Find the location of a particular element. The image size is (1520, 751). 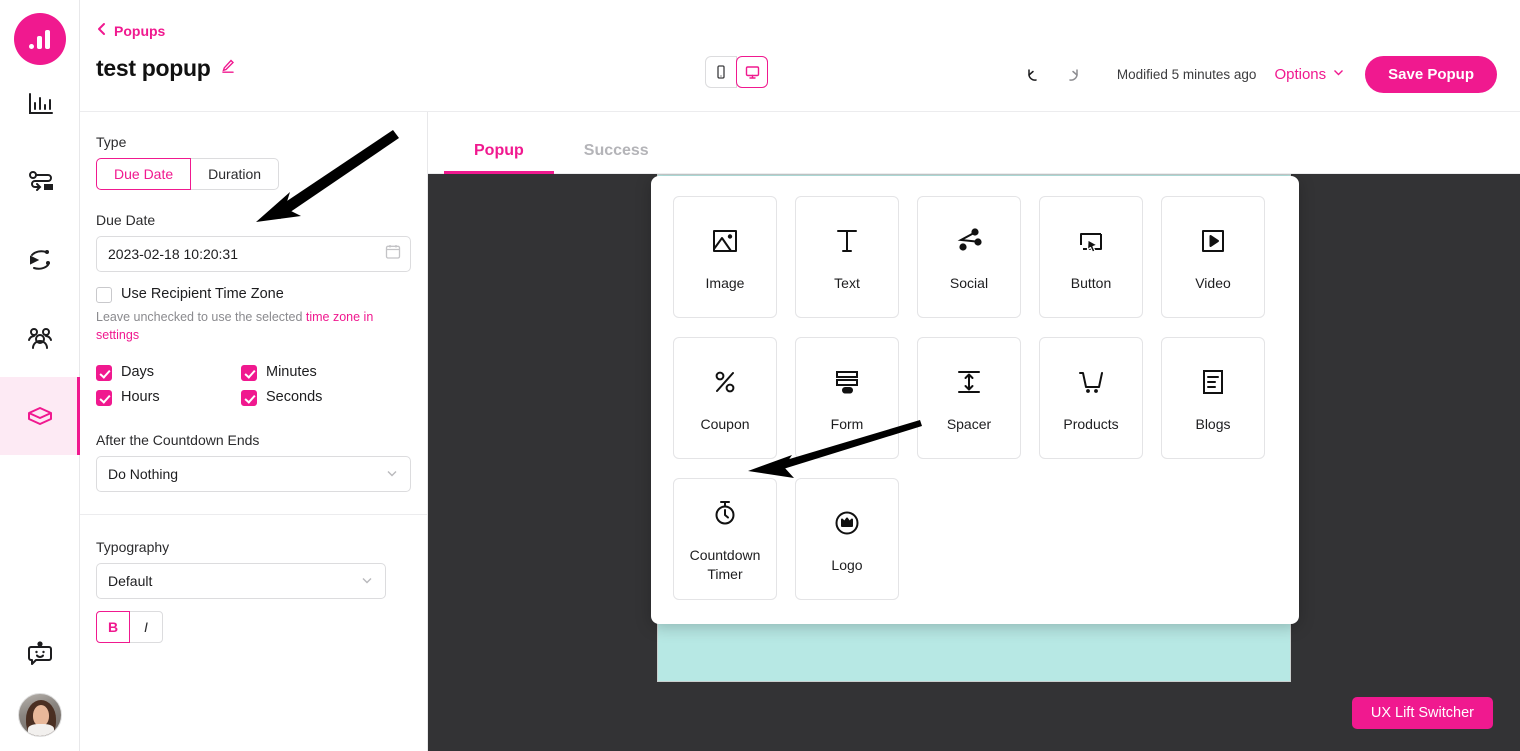

element-option-social: Social is located at coordinates (969, 257).